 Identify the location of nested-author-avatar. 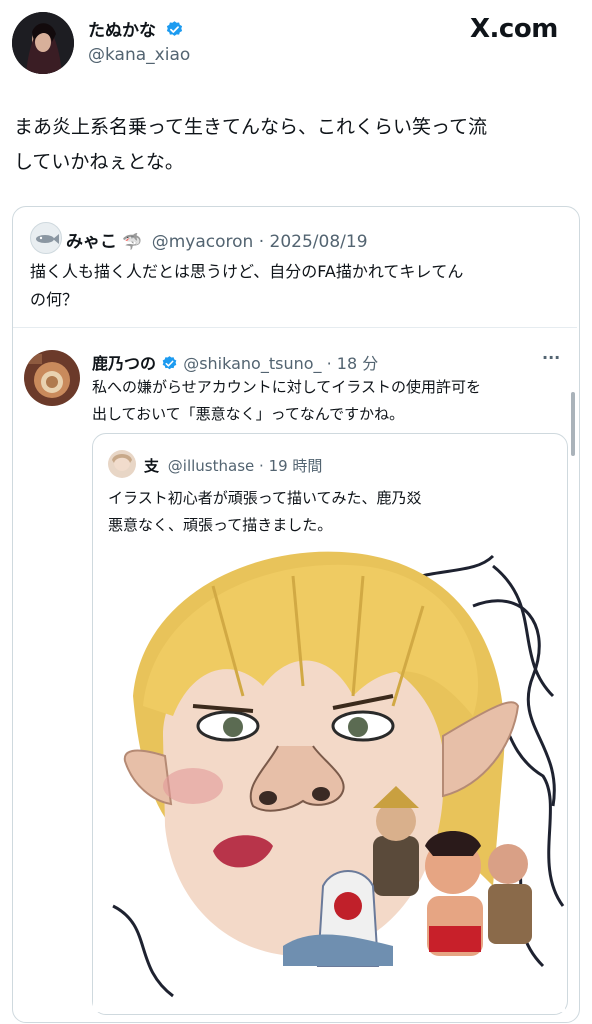
(122, 464).